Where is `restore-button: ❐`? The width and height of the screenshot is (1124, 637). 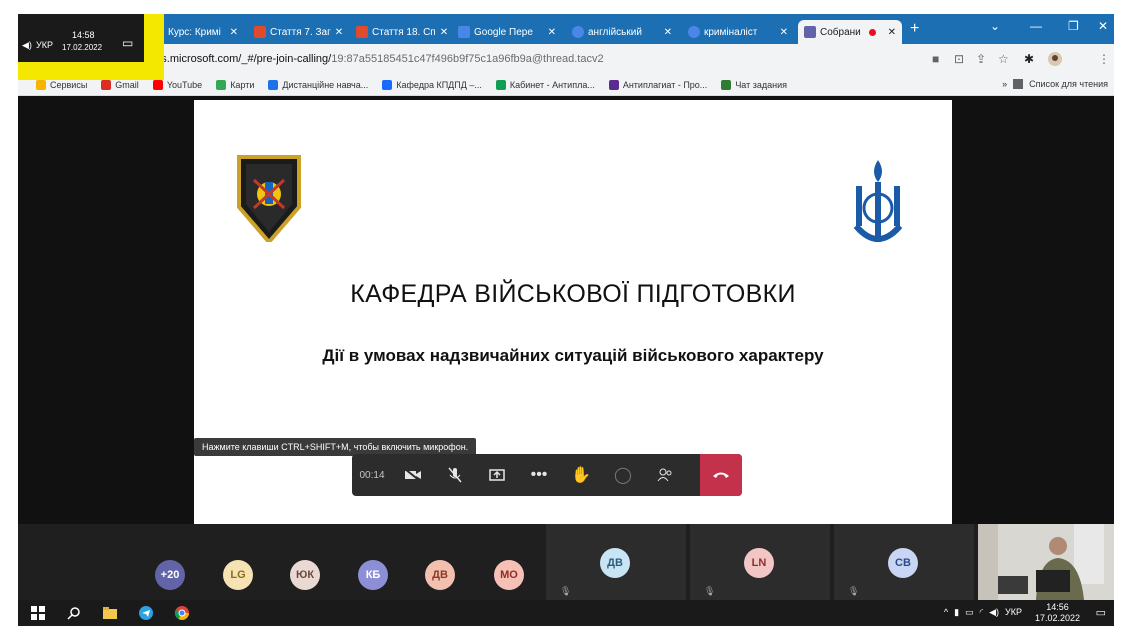
restore-button: ❐ is located at coordinates (1073, 26).